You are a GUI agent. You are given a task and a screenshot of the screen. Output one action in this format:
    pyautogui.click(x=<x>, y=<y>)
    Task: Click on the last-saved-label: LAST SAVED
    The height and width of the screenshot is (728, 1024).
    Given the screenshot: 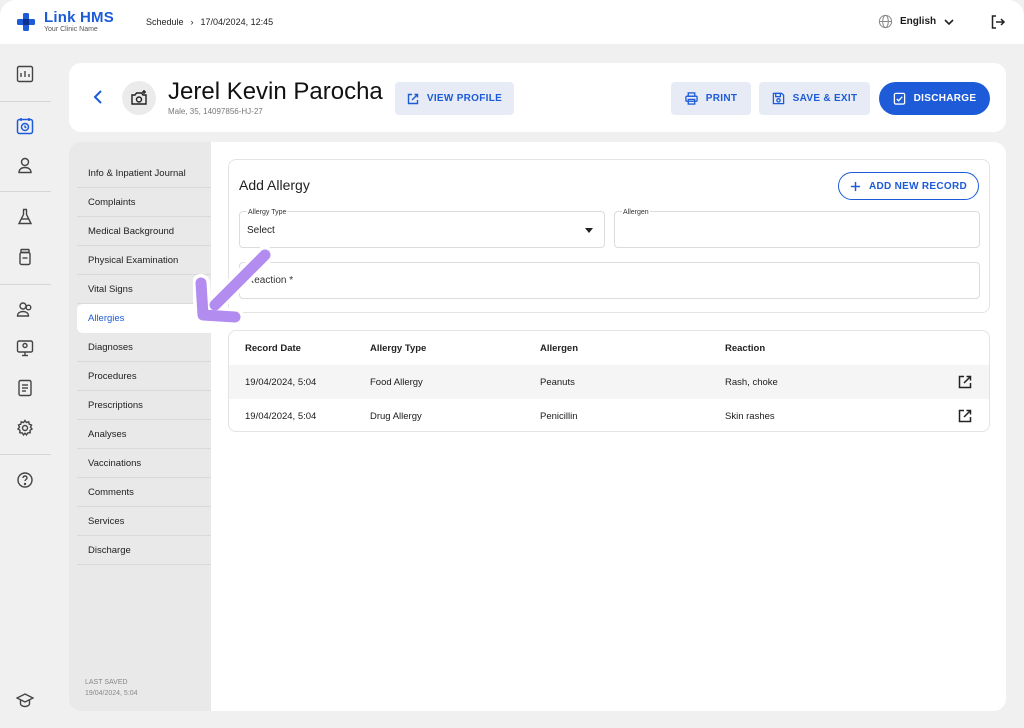 What is the action you would take?
    pyautogui.click(x=106, y=682)
    